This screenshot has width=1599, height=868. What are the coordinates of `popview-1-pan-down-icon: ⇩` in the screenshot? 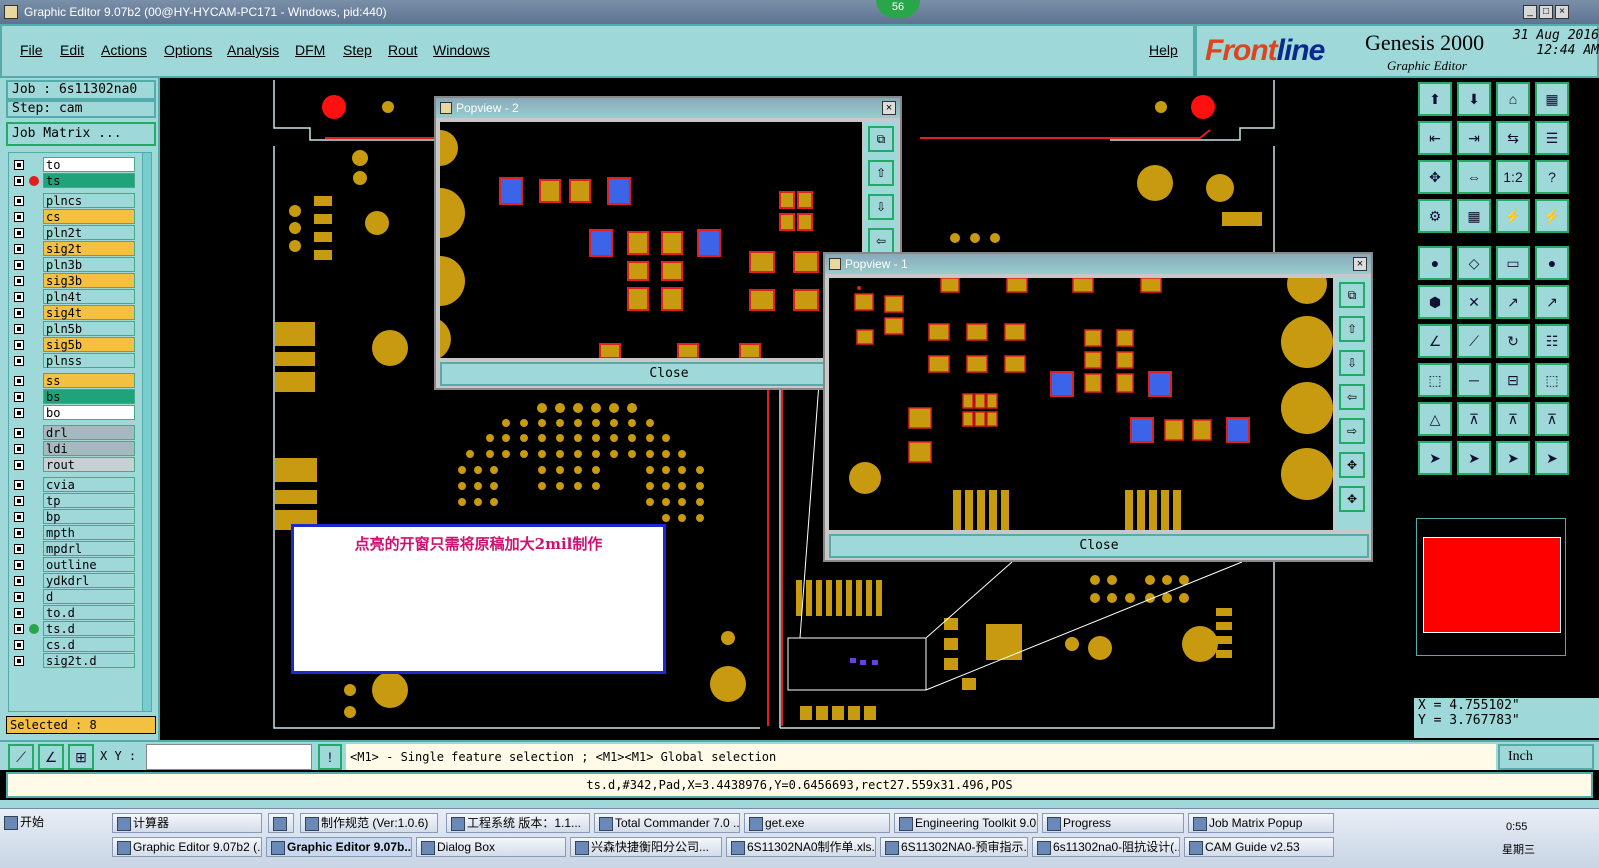 It's located at (1352, 363).